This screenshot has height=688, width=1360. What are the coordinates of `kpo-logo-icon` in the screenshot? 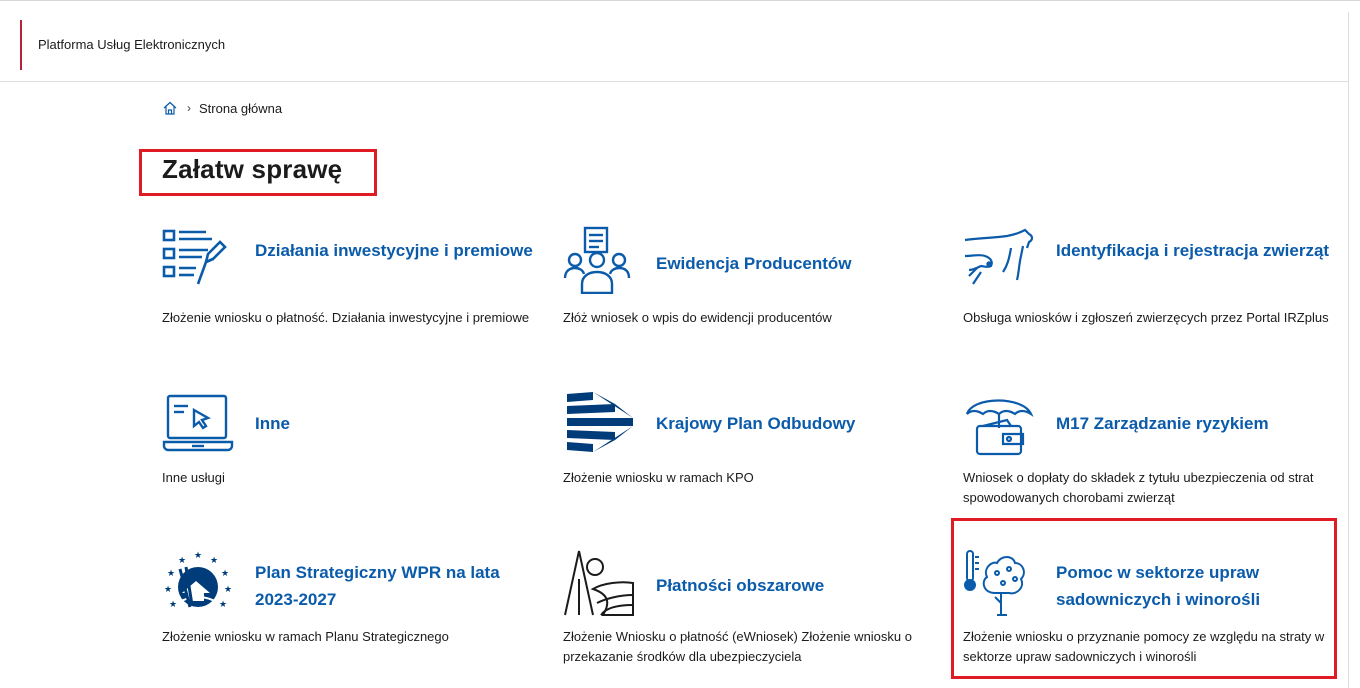 It's located at (600, 424).